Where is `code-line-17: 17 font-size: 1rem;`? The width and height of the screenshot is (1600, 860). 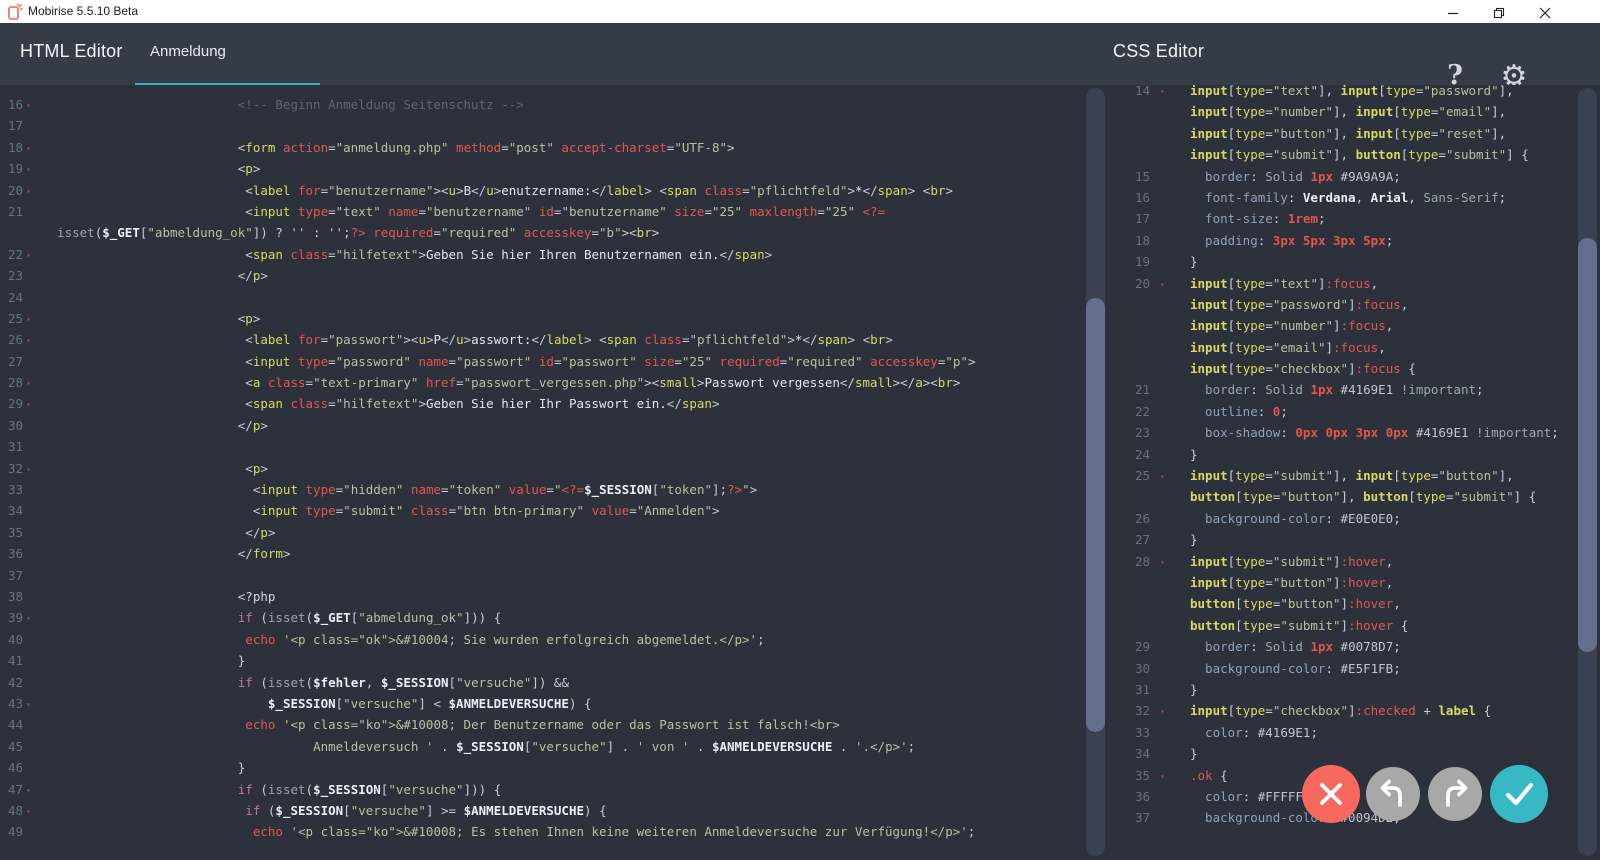 code-line-17: 17 font-size: 1rem; is located at coordinates (1341, 218).